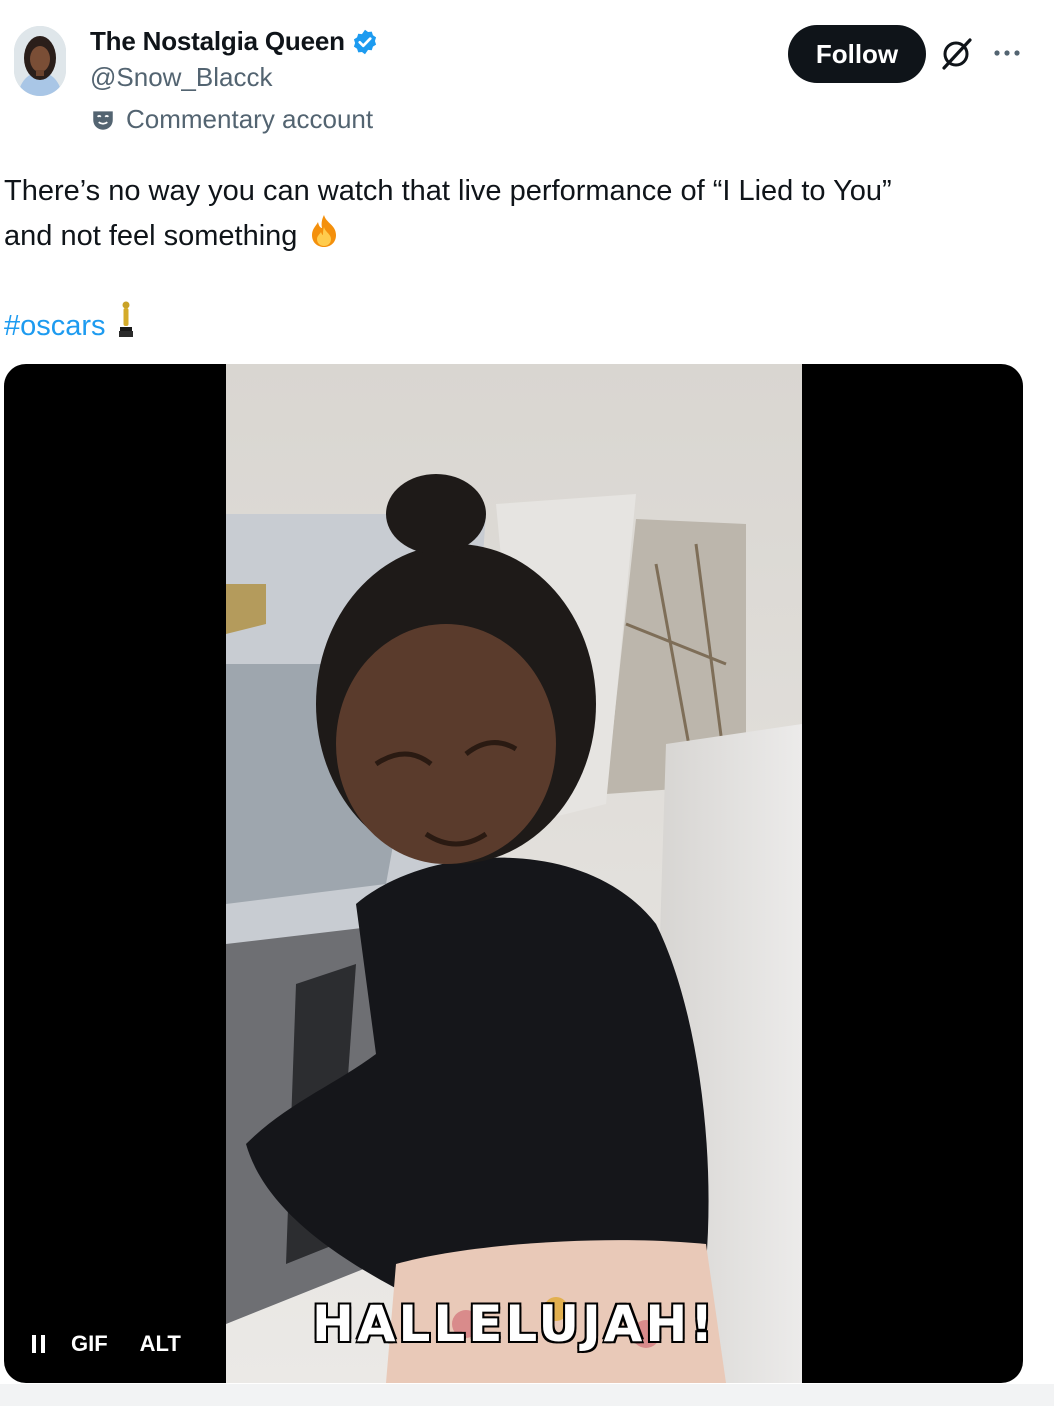  Describe the element at coordinates (1007, 53) in the screenshot. I see `more-icon` at that location.